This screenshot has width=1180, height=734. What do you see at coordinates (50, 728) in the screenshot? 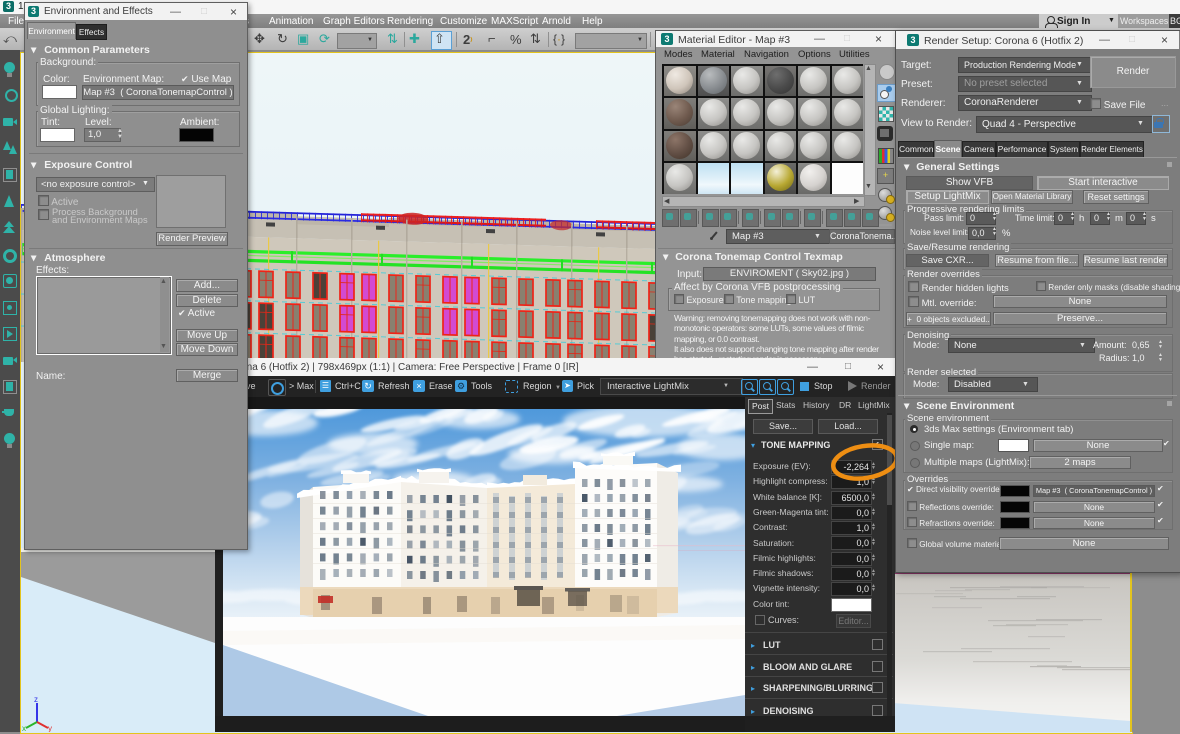
I see `svg-text: y` at bounding box center [50, 728].